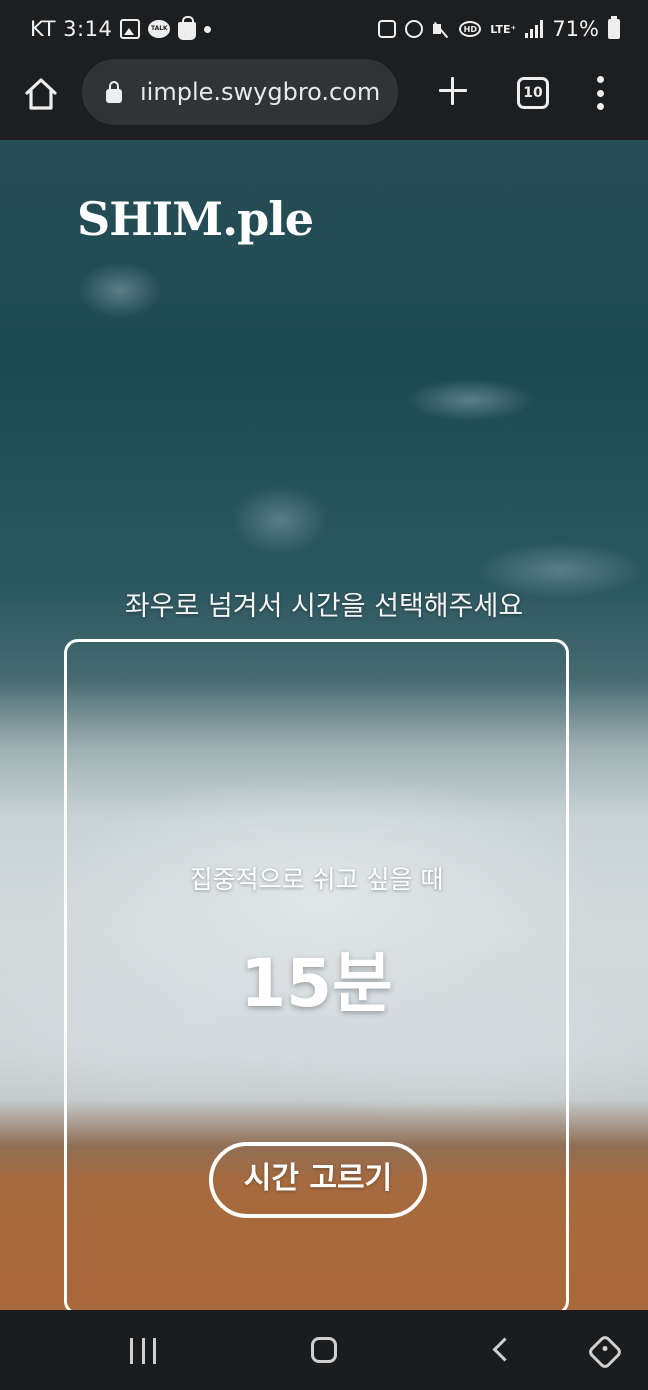 The image size is (648, 1390). Describe the element at coordinates (503, 29) in the screenshot. I see `network-type: LTE⁺` at that location.